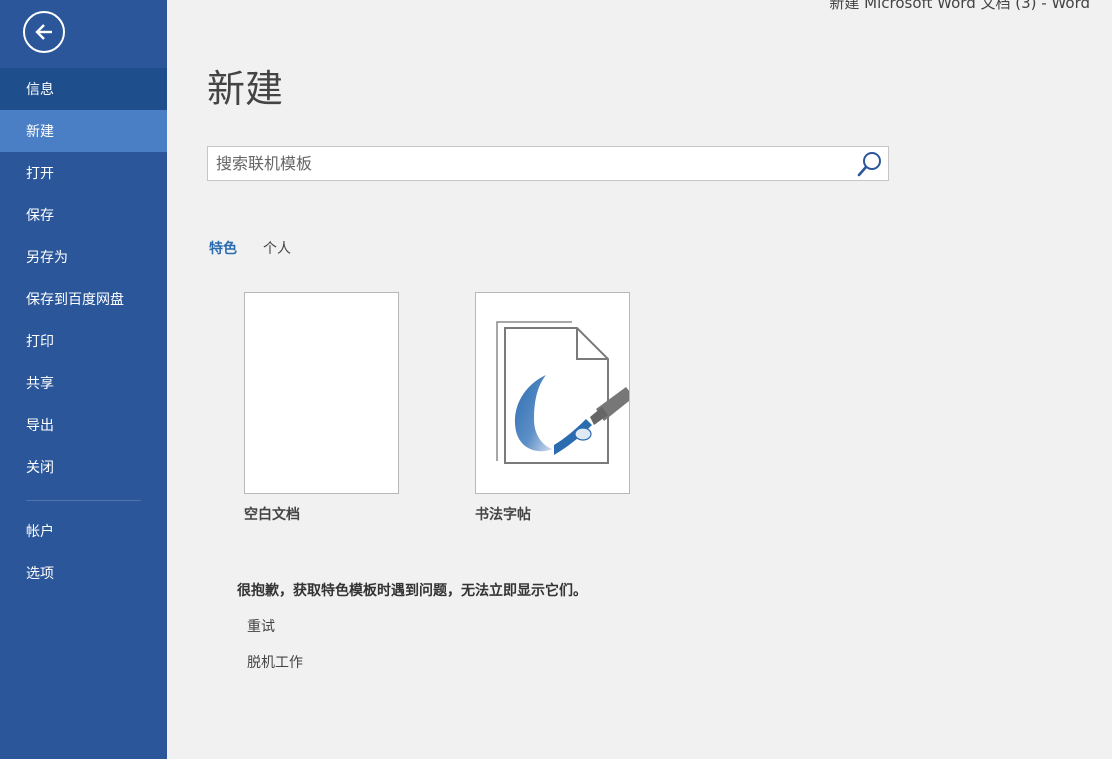  What do you see at coordinates (275, 662) in the screenshot?
I see `work-offline-link: 脱机工作` at bounding box center [275, 662].